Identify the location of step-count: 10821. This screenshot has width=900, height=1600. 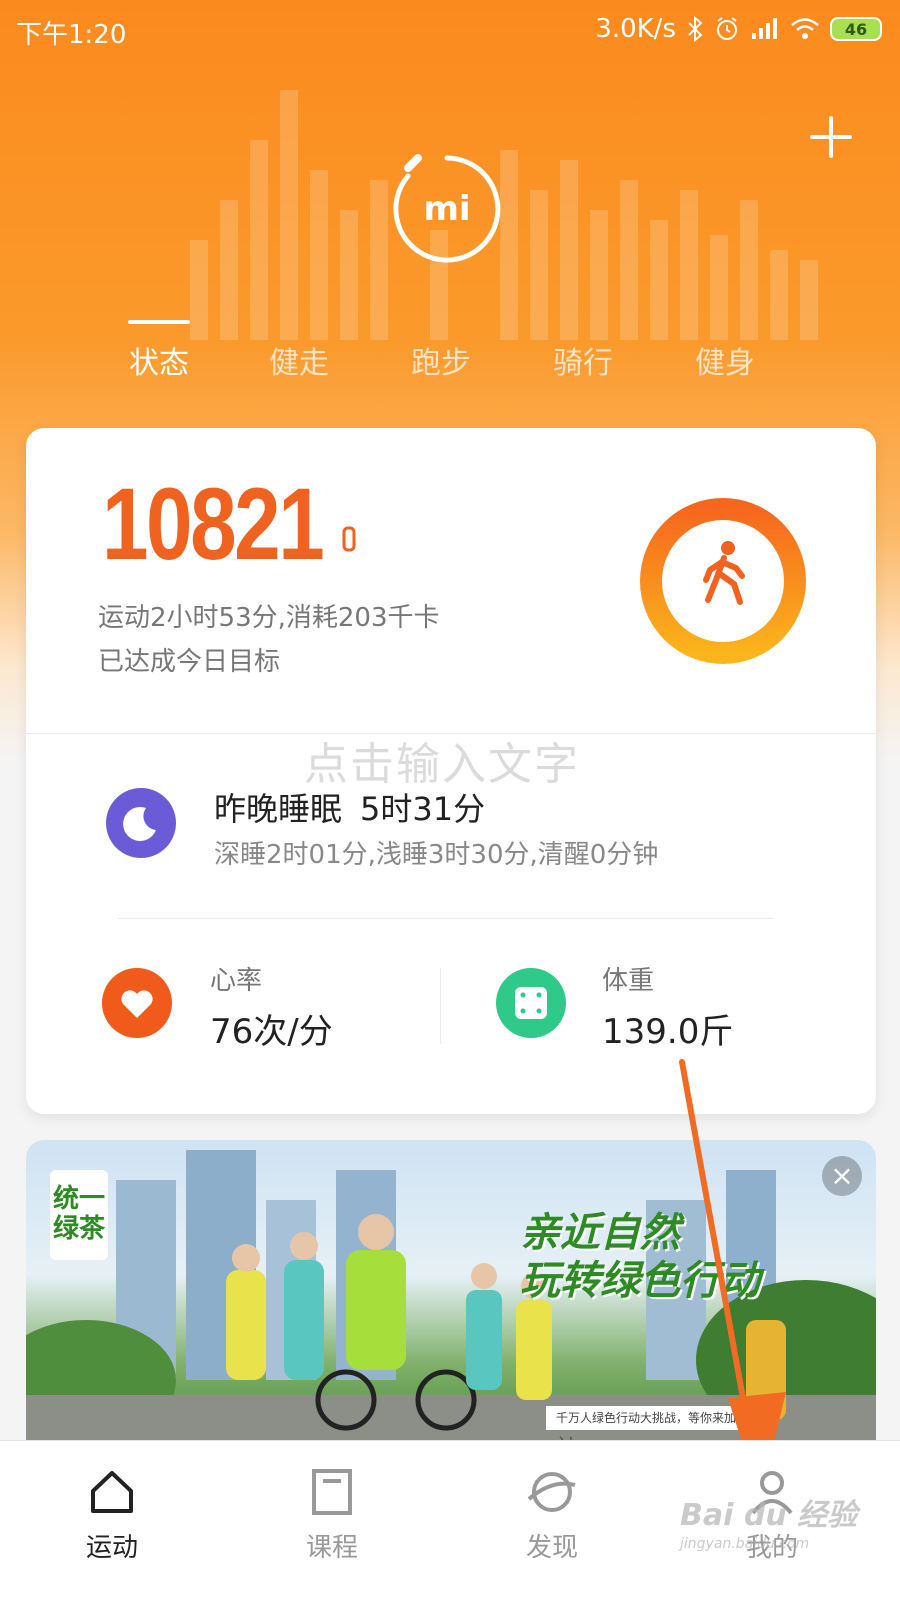
(213, 524).